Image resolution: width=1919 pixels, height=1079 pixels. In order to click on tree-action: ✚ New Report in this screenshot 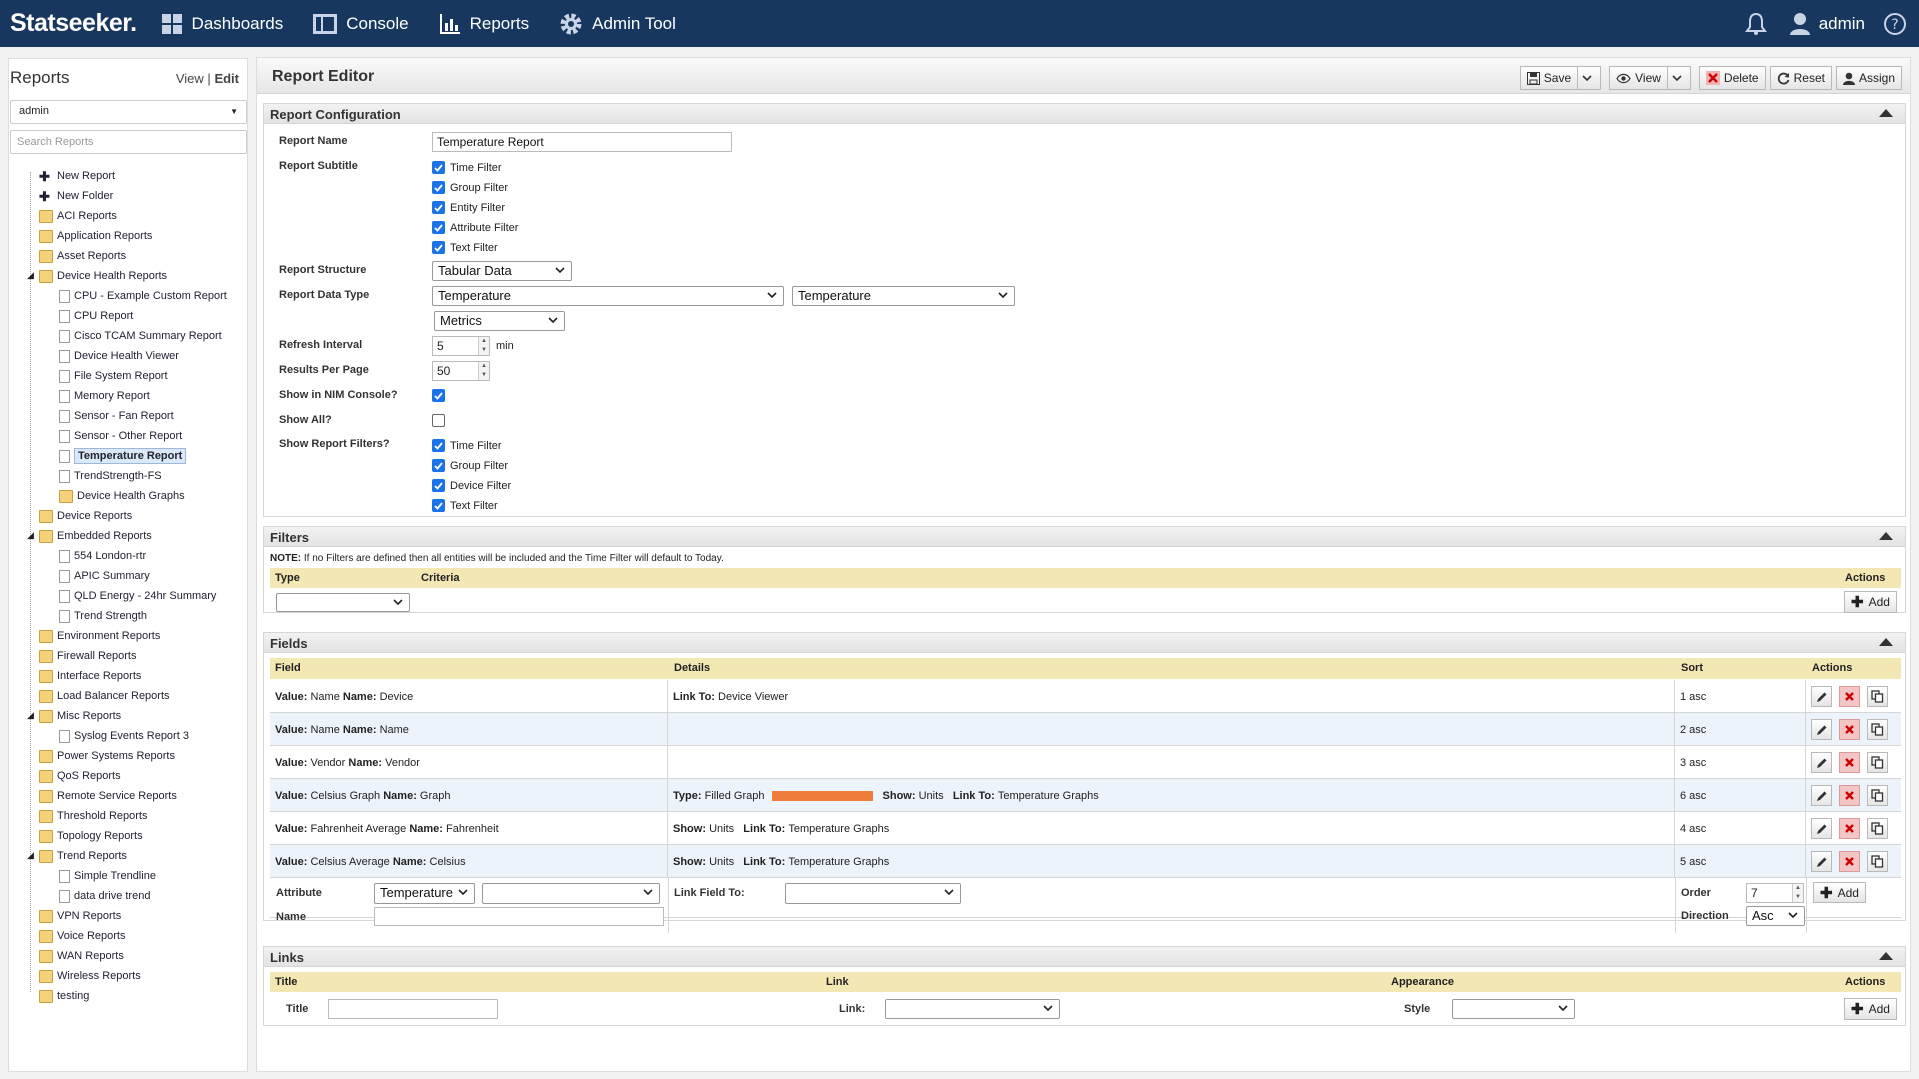, I will do `click(137, 176)`.